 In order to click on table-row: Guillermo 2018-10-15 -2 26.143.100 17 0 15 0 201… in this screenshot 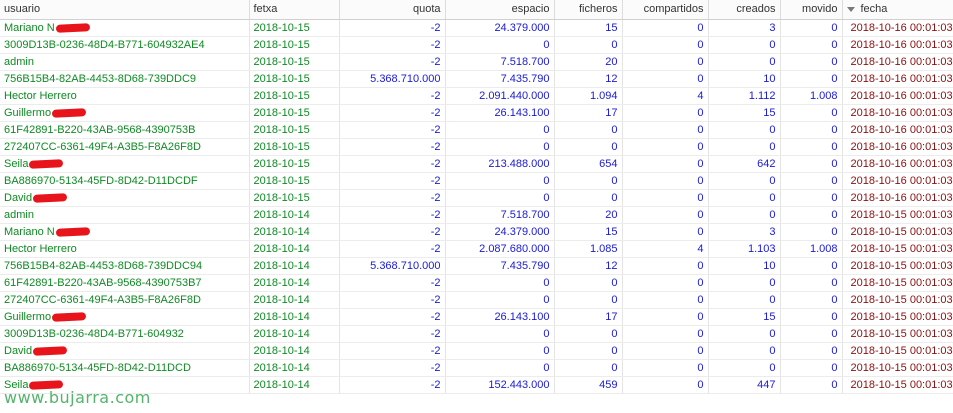, I will do `click(476, 113)`.